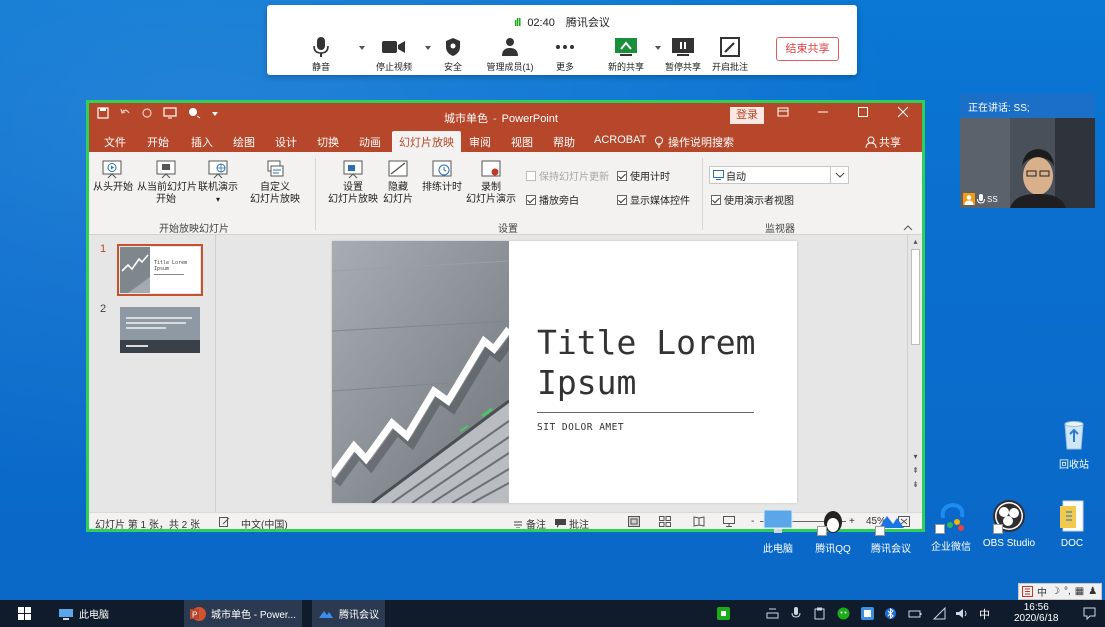  Describe the element at coordinates (796, 613) in the screenshot. I see `mic-tray-icon` at that location.